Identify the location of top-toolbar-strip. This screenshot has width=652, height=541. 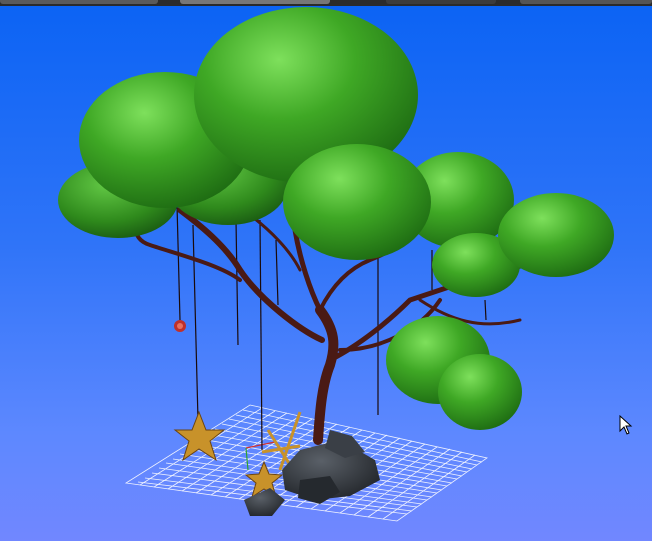
(326, 3).